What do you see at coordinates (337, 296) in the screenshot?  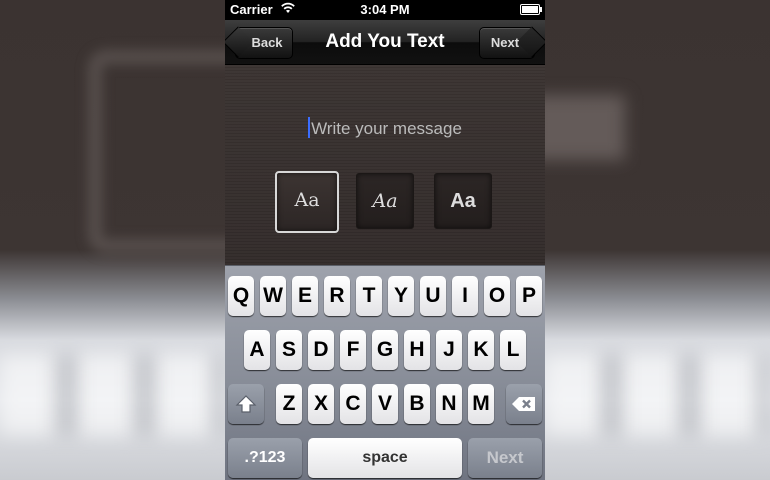 I see `key-r: R` at bounding box center [337, 296].